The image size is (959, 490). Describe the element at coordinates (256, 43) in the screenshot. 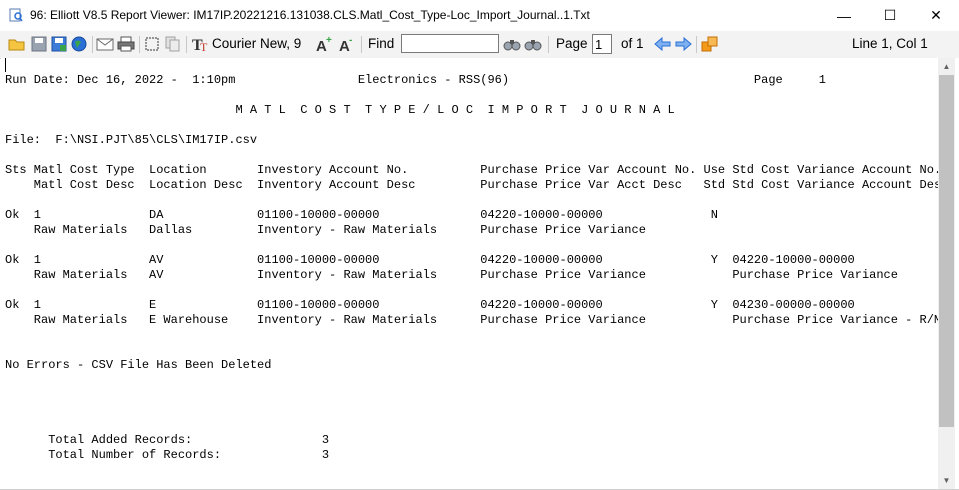

I see `font-selector: Courier New, 9` at that location.